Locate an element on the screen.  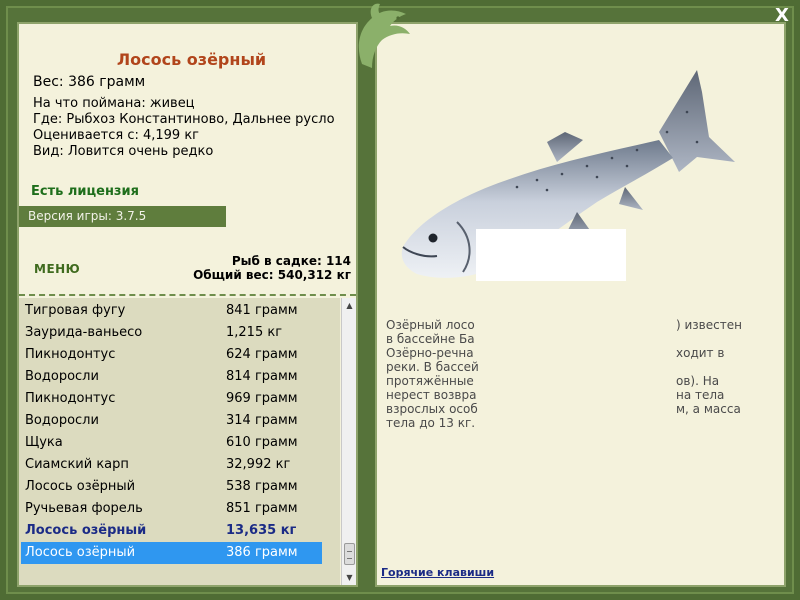
close-icon: X is located at coordinates (782, 16).